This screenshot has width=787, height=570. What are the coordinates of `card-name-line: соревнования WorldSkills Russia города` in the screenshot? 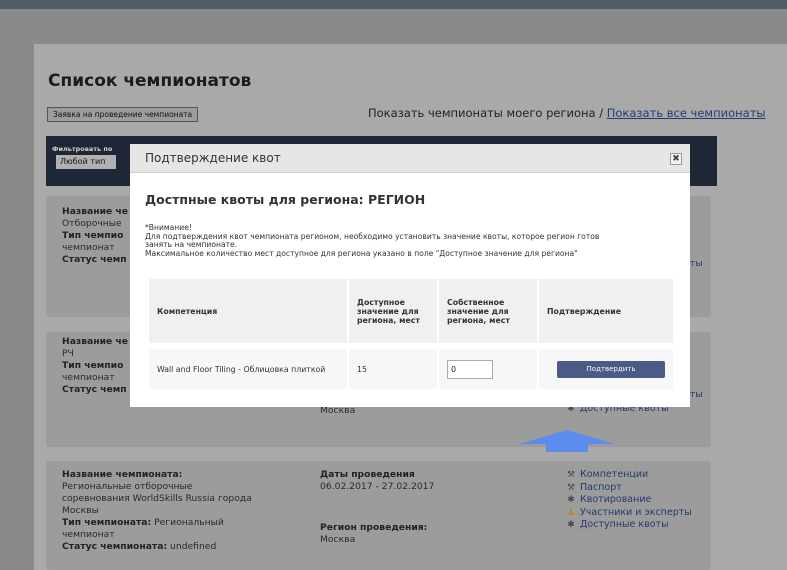 It's located at (157, 498).